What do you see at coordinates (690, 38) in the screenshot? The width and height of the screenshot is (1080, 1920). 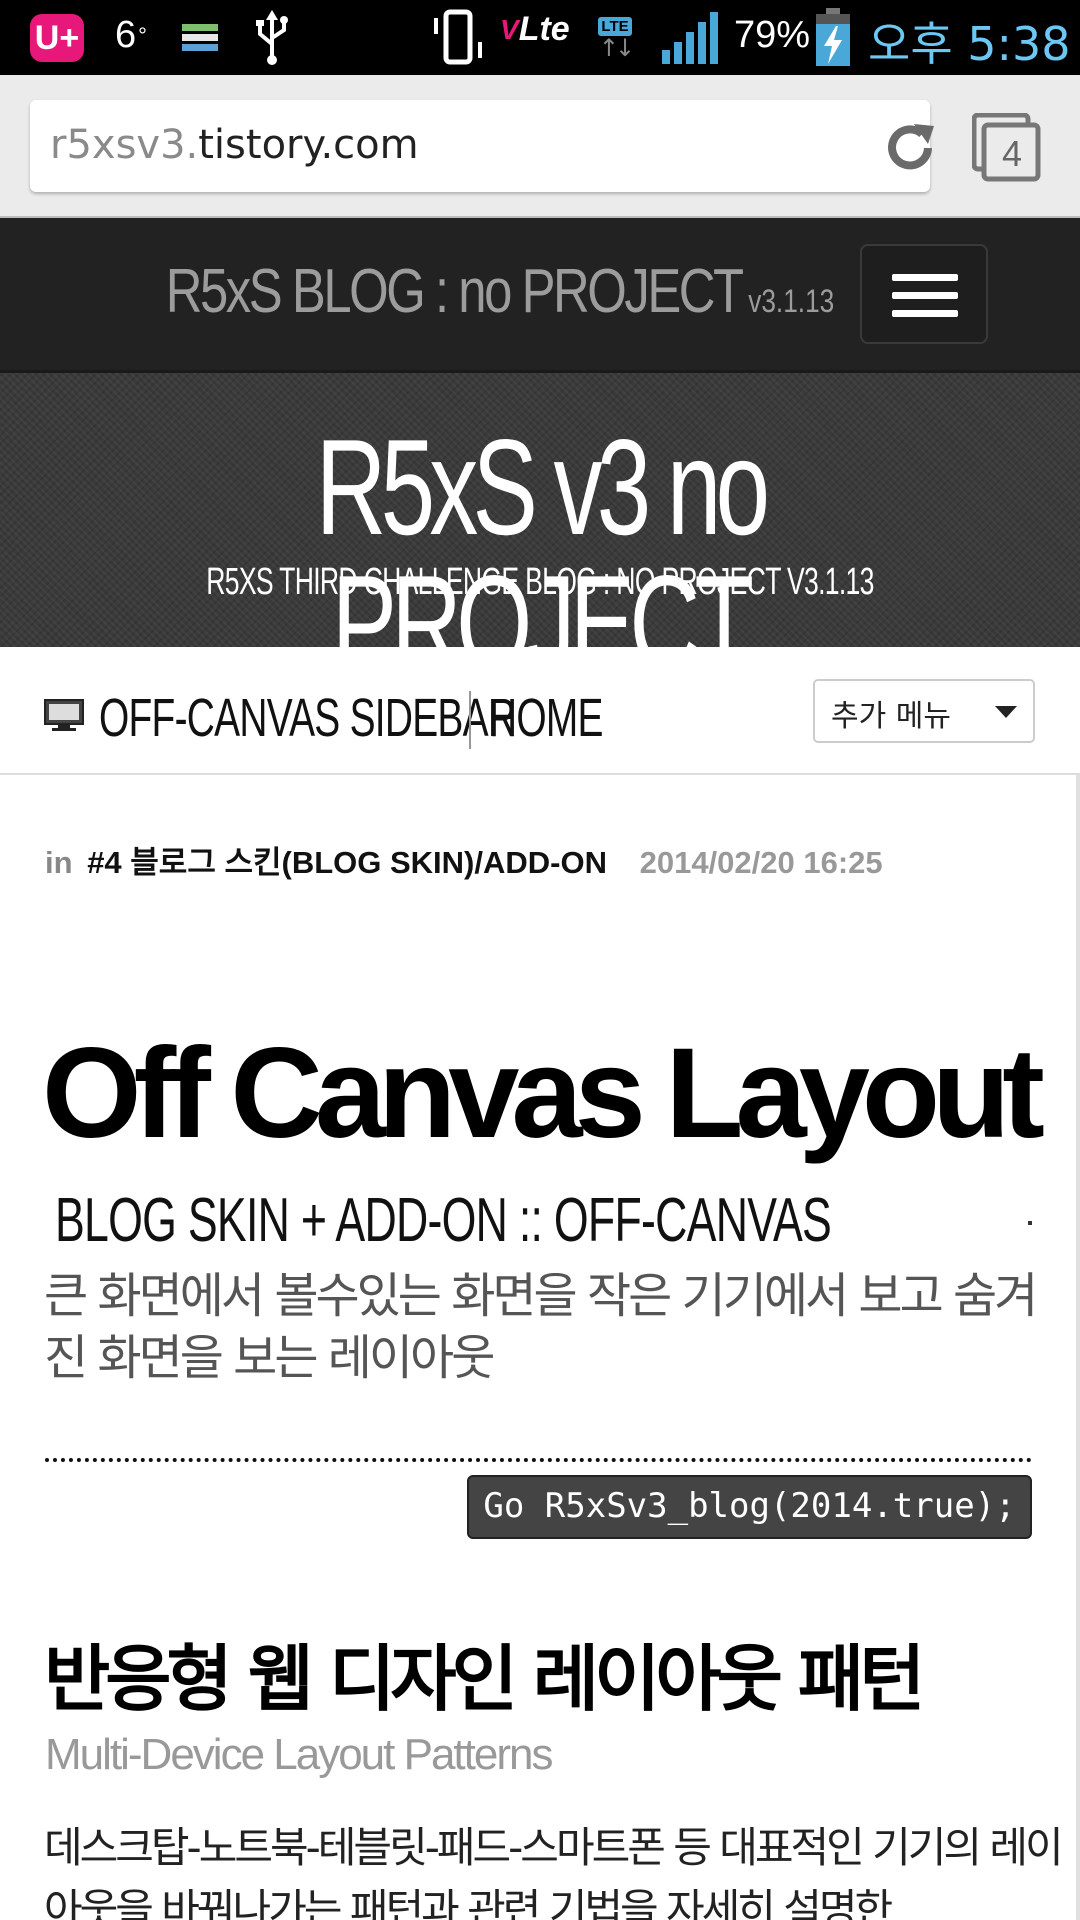 I see `signal-icon` at bounding box center [690, 38].